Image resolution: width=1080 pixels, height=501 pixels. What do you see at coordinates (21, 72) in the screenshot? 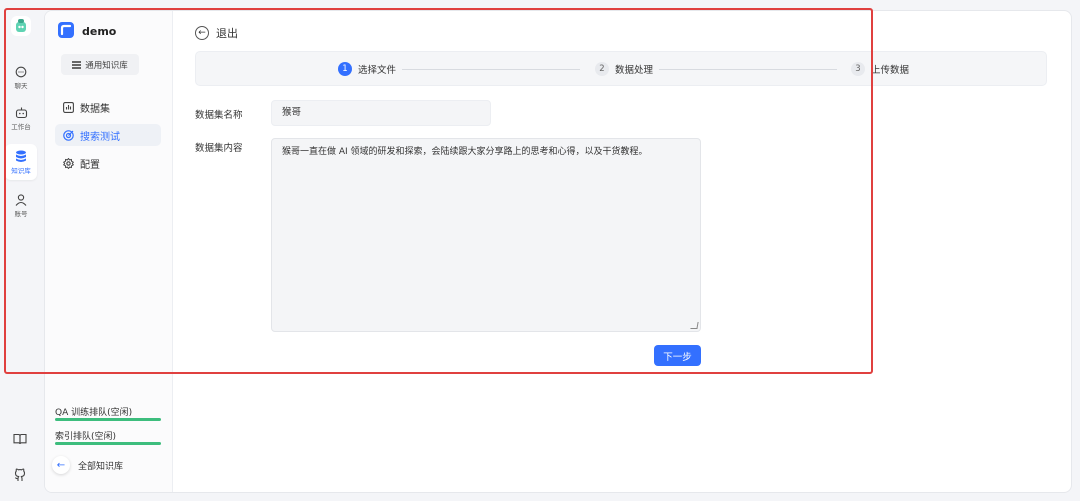
I see `chat-icon` at bounding box center [21, 72].